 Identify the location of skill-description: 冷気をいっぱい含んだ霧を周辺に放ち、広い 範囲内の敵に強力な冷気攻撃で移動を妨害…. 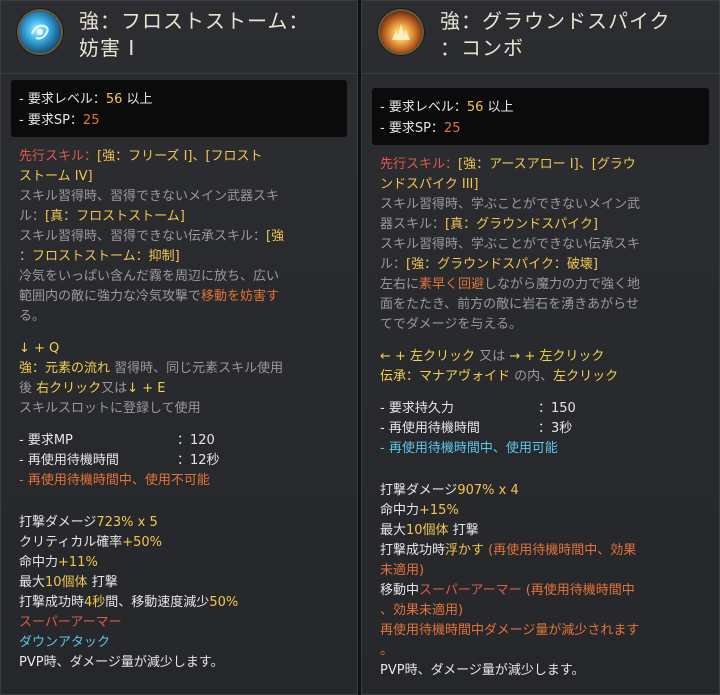
(149, 296).